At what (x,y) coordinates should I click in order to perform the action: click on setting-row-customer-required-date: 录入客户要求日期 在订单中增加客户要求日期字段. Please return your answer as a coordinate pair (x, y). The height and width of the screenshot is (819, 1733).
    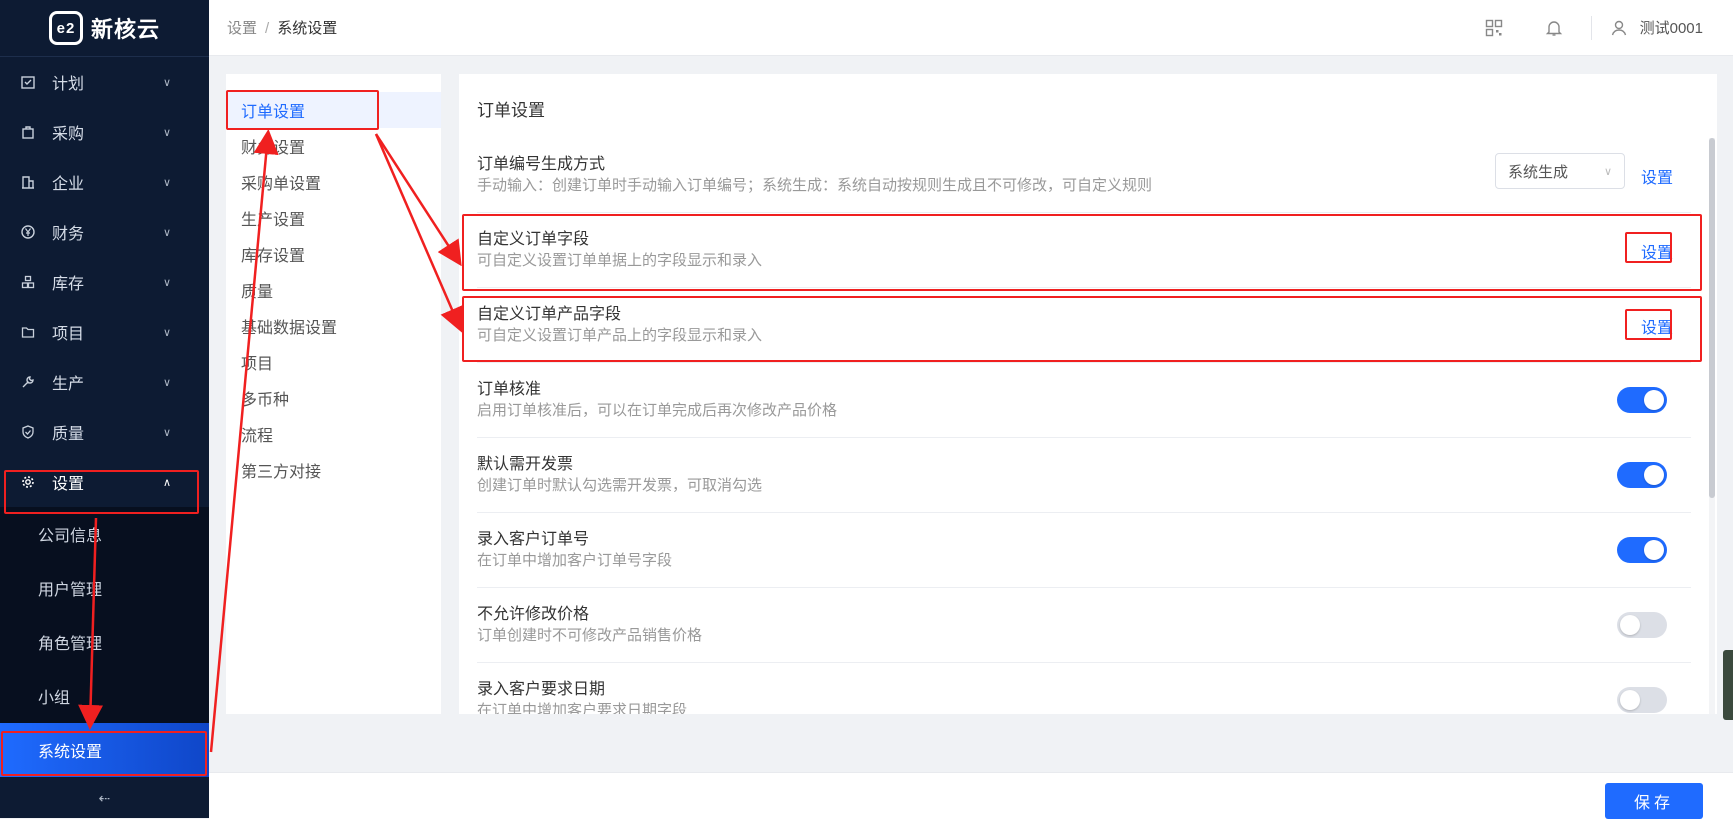
    Looking at the image, I should click on (1084, 688).